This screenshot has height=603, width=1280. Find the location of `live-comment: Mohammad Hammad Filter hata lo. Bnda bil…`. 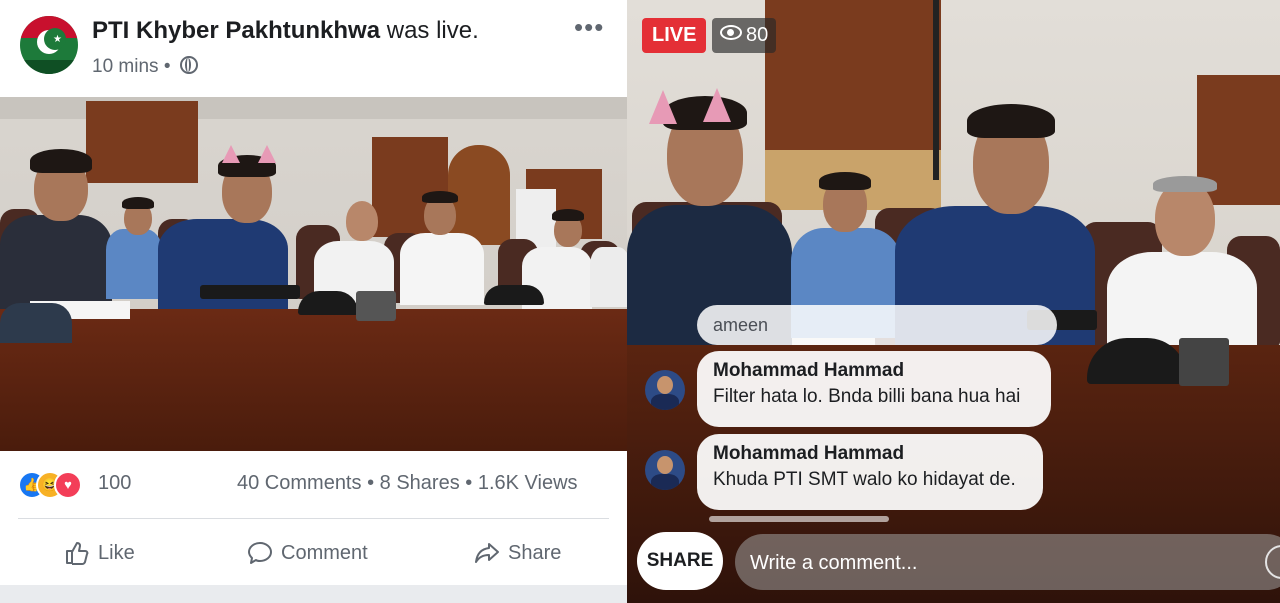

live-comment: Mohammad Hammad Filter hata lo. Bnda bil… is located at coordinates (874, 389).